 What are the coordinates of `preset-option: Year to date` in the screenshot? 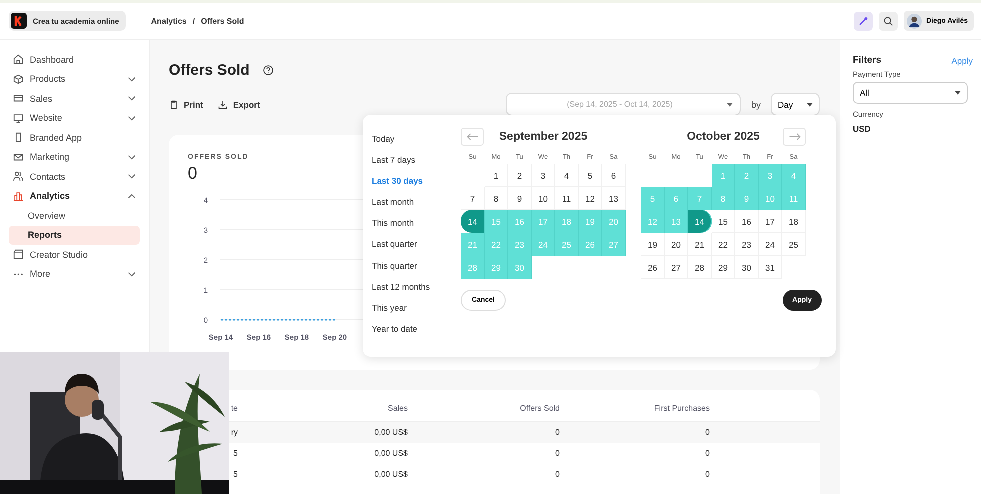 It's located at (416, 334).